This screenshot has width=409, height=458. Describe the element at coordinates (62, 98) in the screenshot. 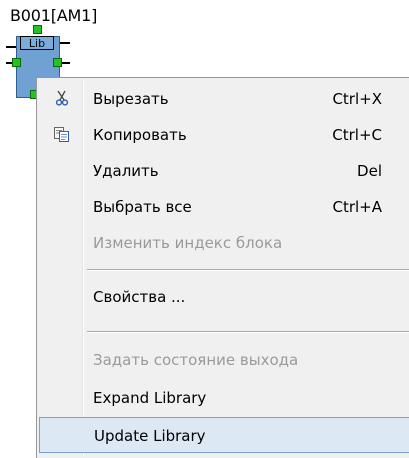

I see `scissors-icon` at that location.